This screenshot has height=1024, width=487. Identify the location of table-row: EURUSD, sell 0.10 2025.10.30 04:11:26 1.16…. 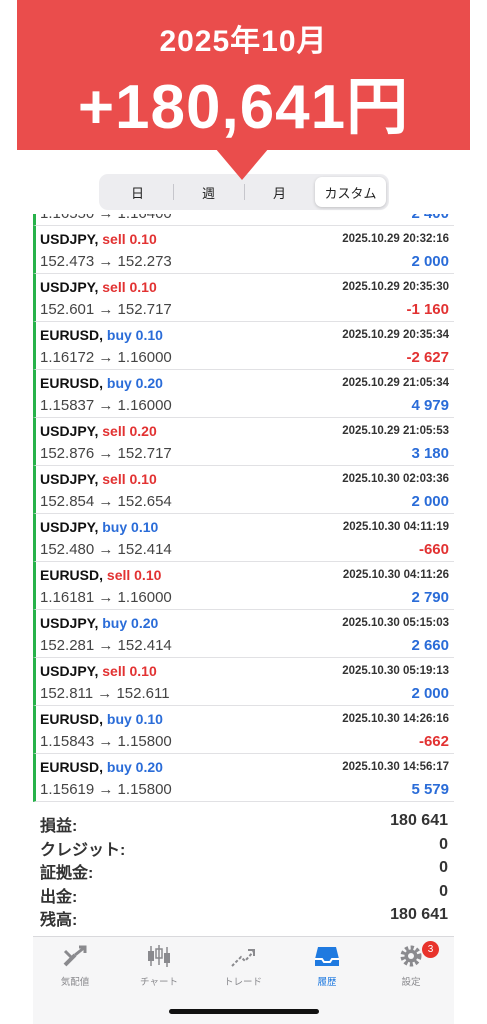
(243, 586).